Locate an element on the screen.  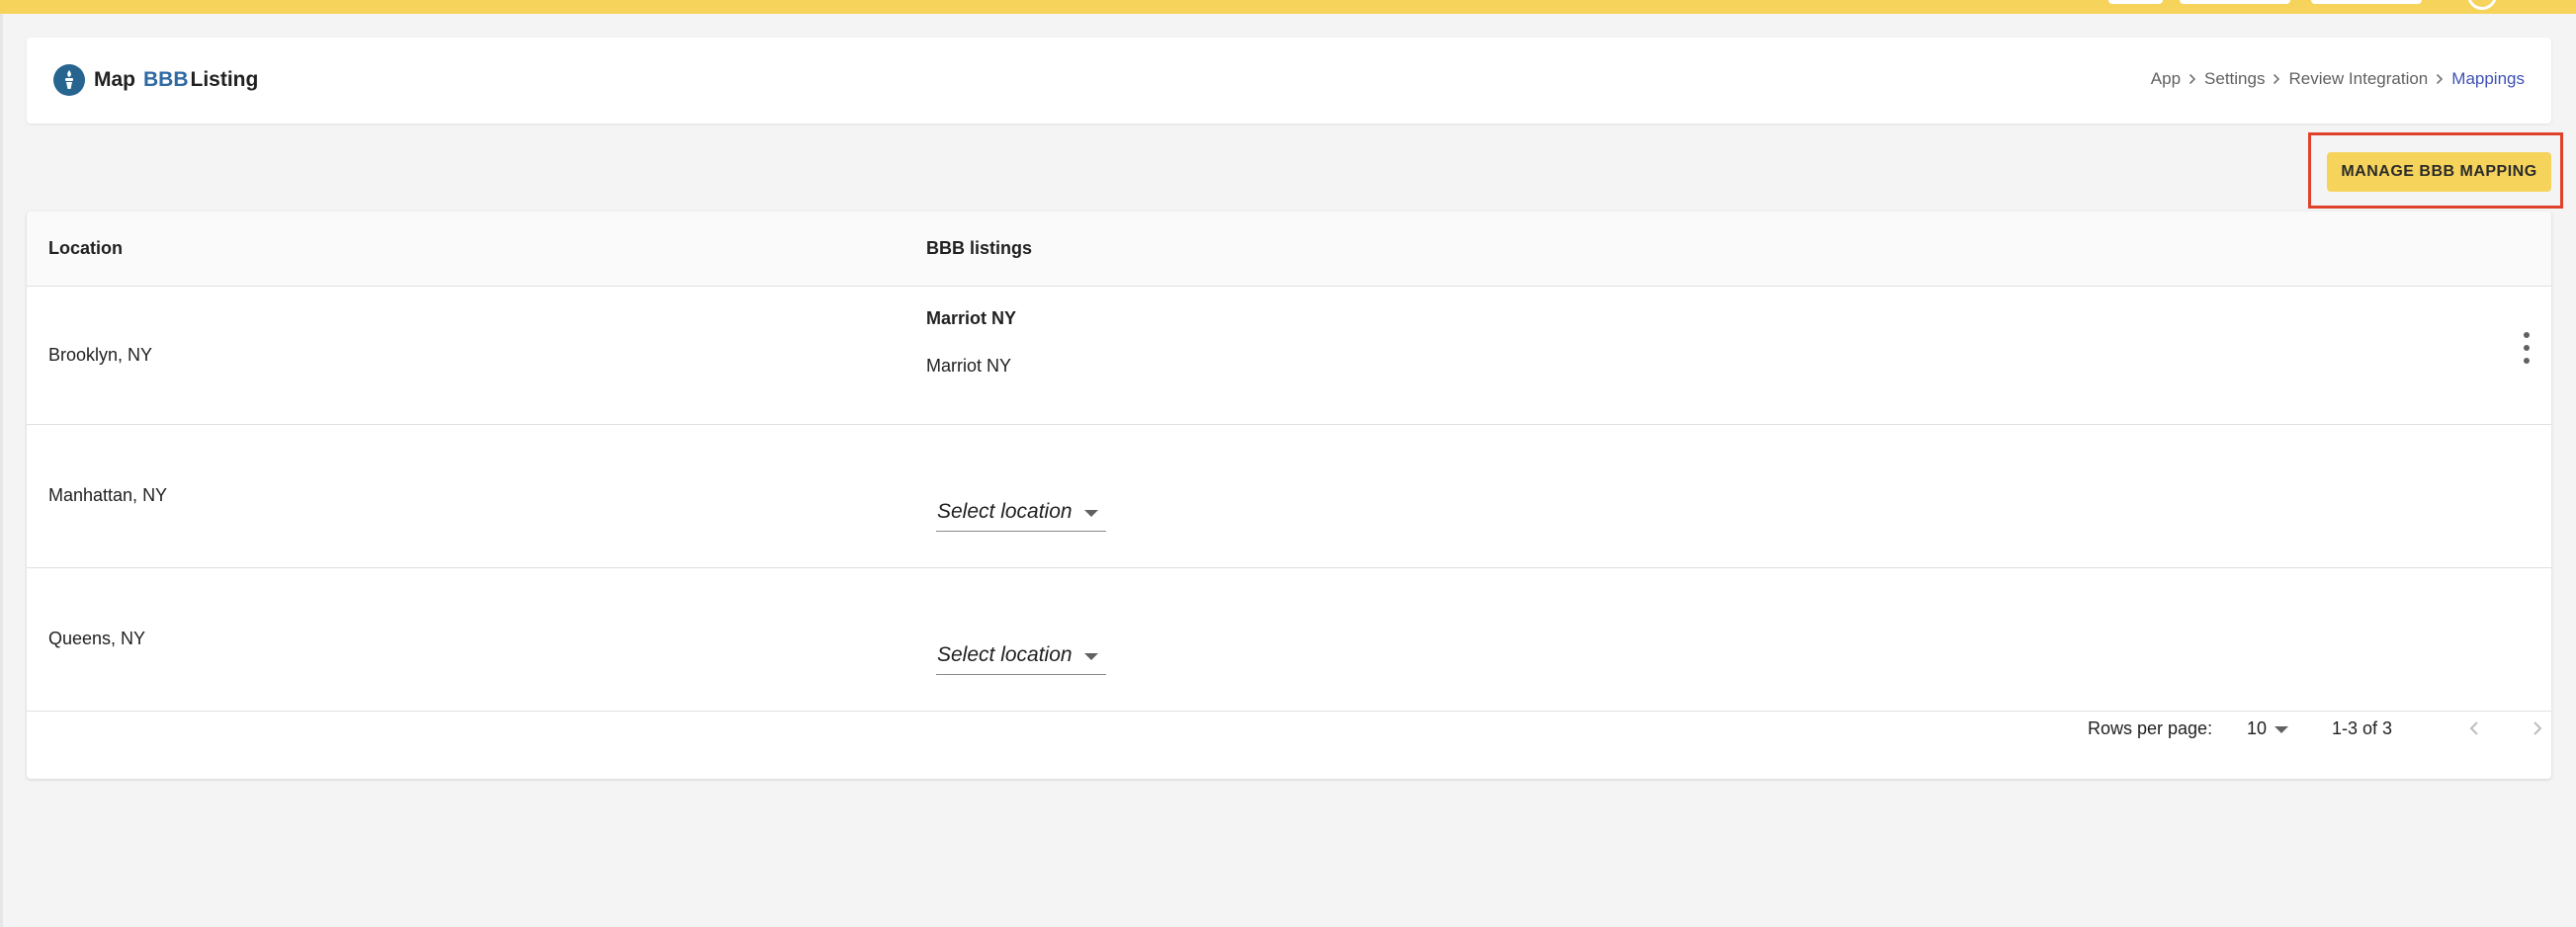
chevron-left-icon is located at coordinates (2474, 728).